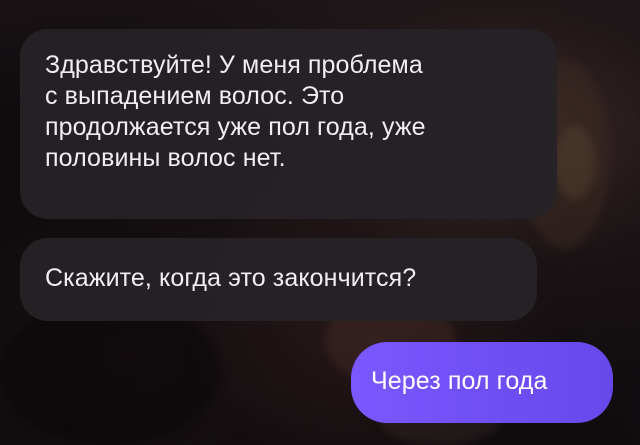  I want to click on message-text: Через пол года, so click(459, 381).